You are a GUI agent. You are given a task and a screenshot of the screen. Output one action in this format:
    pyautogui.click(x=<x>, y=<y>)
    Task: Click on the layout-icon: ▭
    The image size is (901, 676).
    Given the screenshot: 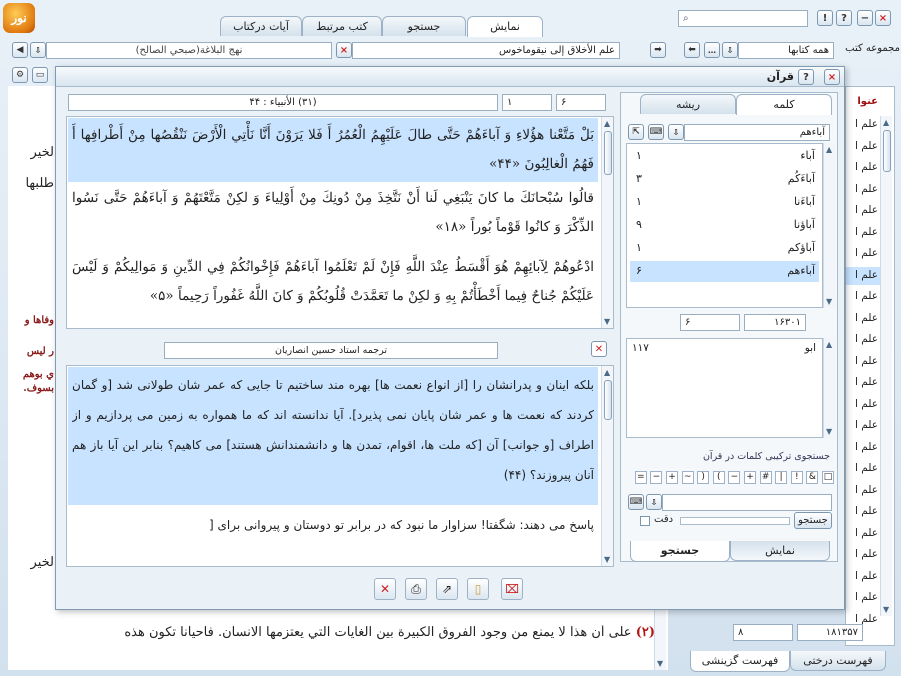 What is the action you would take?
    pyautogui.click(x=40, y=75)
    